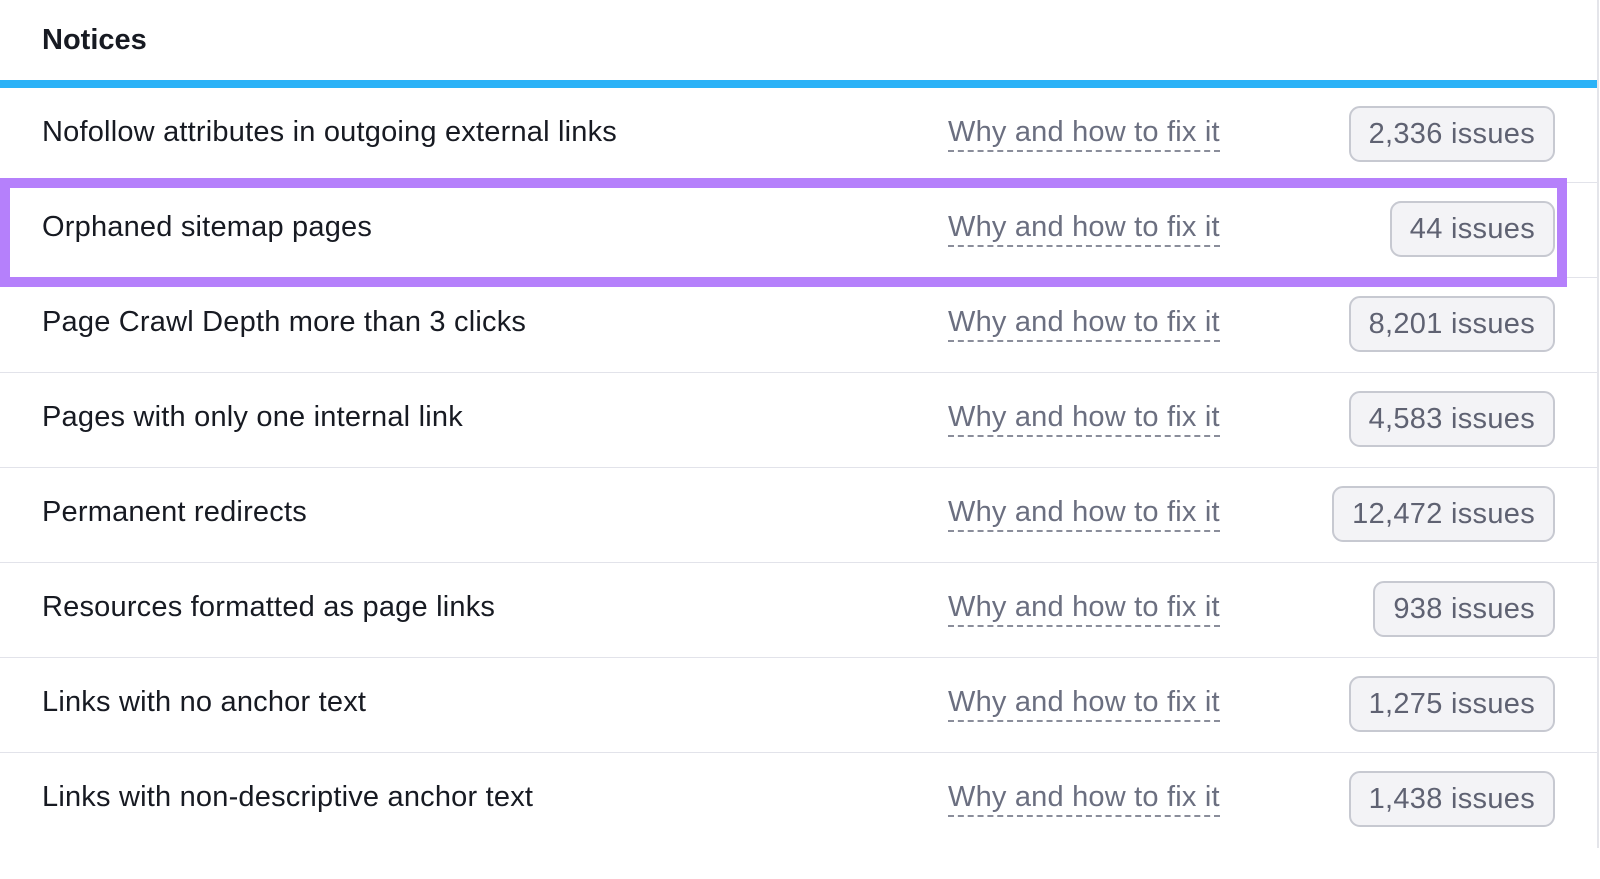 This screenshot has height=879, width=1600. What do you see at coordinates (1451, 704) in the screenshot?
I see `issues-count-badge: 1,275 issues` at bounding box center [1451, 704].